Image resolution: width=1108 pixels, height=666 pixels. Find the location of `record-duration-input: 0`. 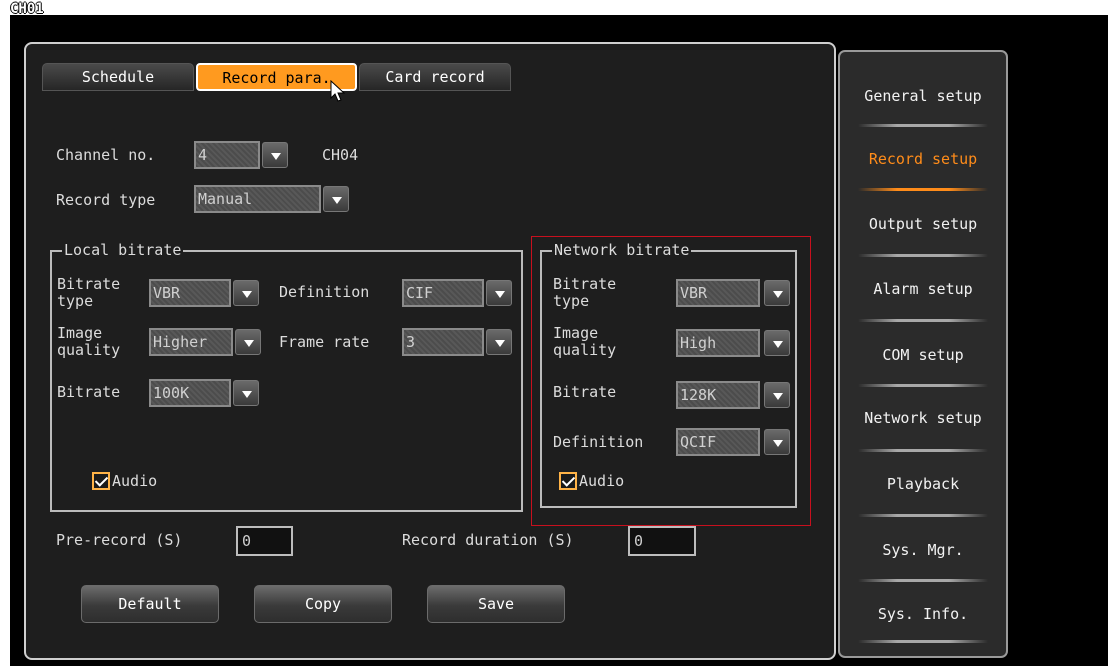

record-duration-input: 0 is located at coordinates (662, 541).